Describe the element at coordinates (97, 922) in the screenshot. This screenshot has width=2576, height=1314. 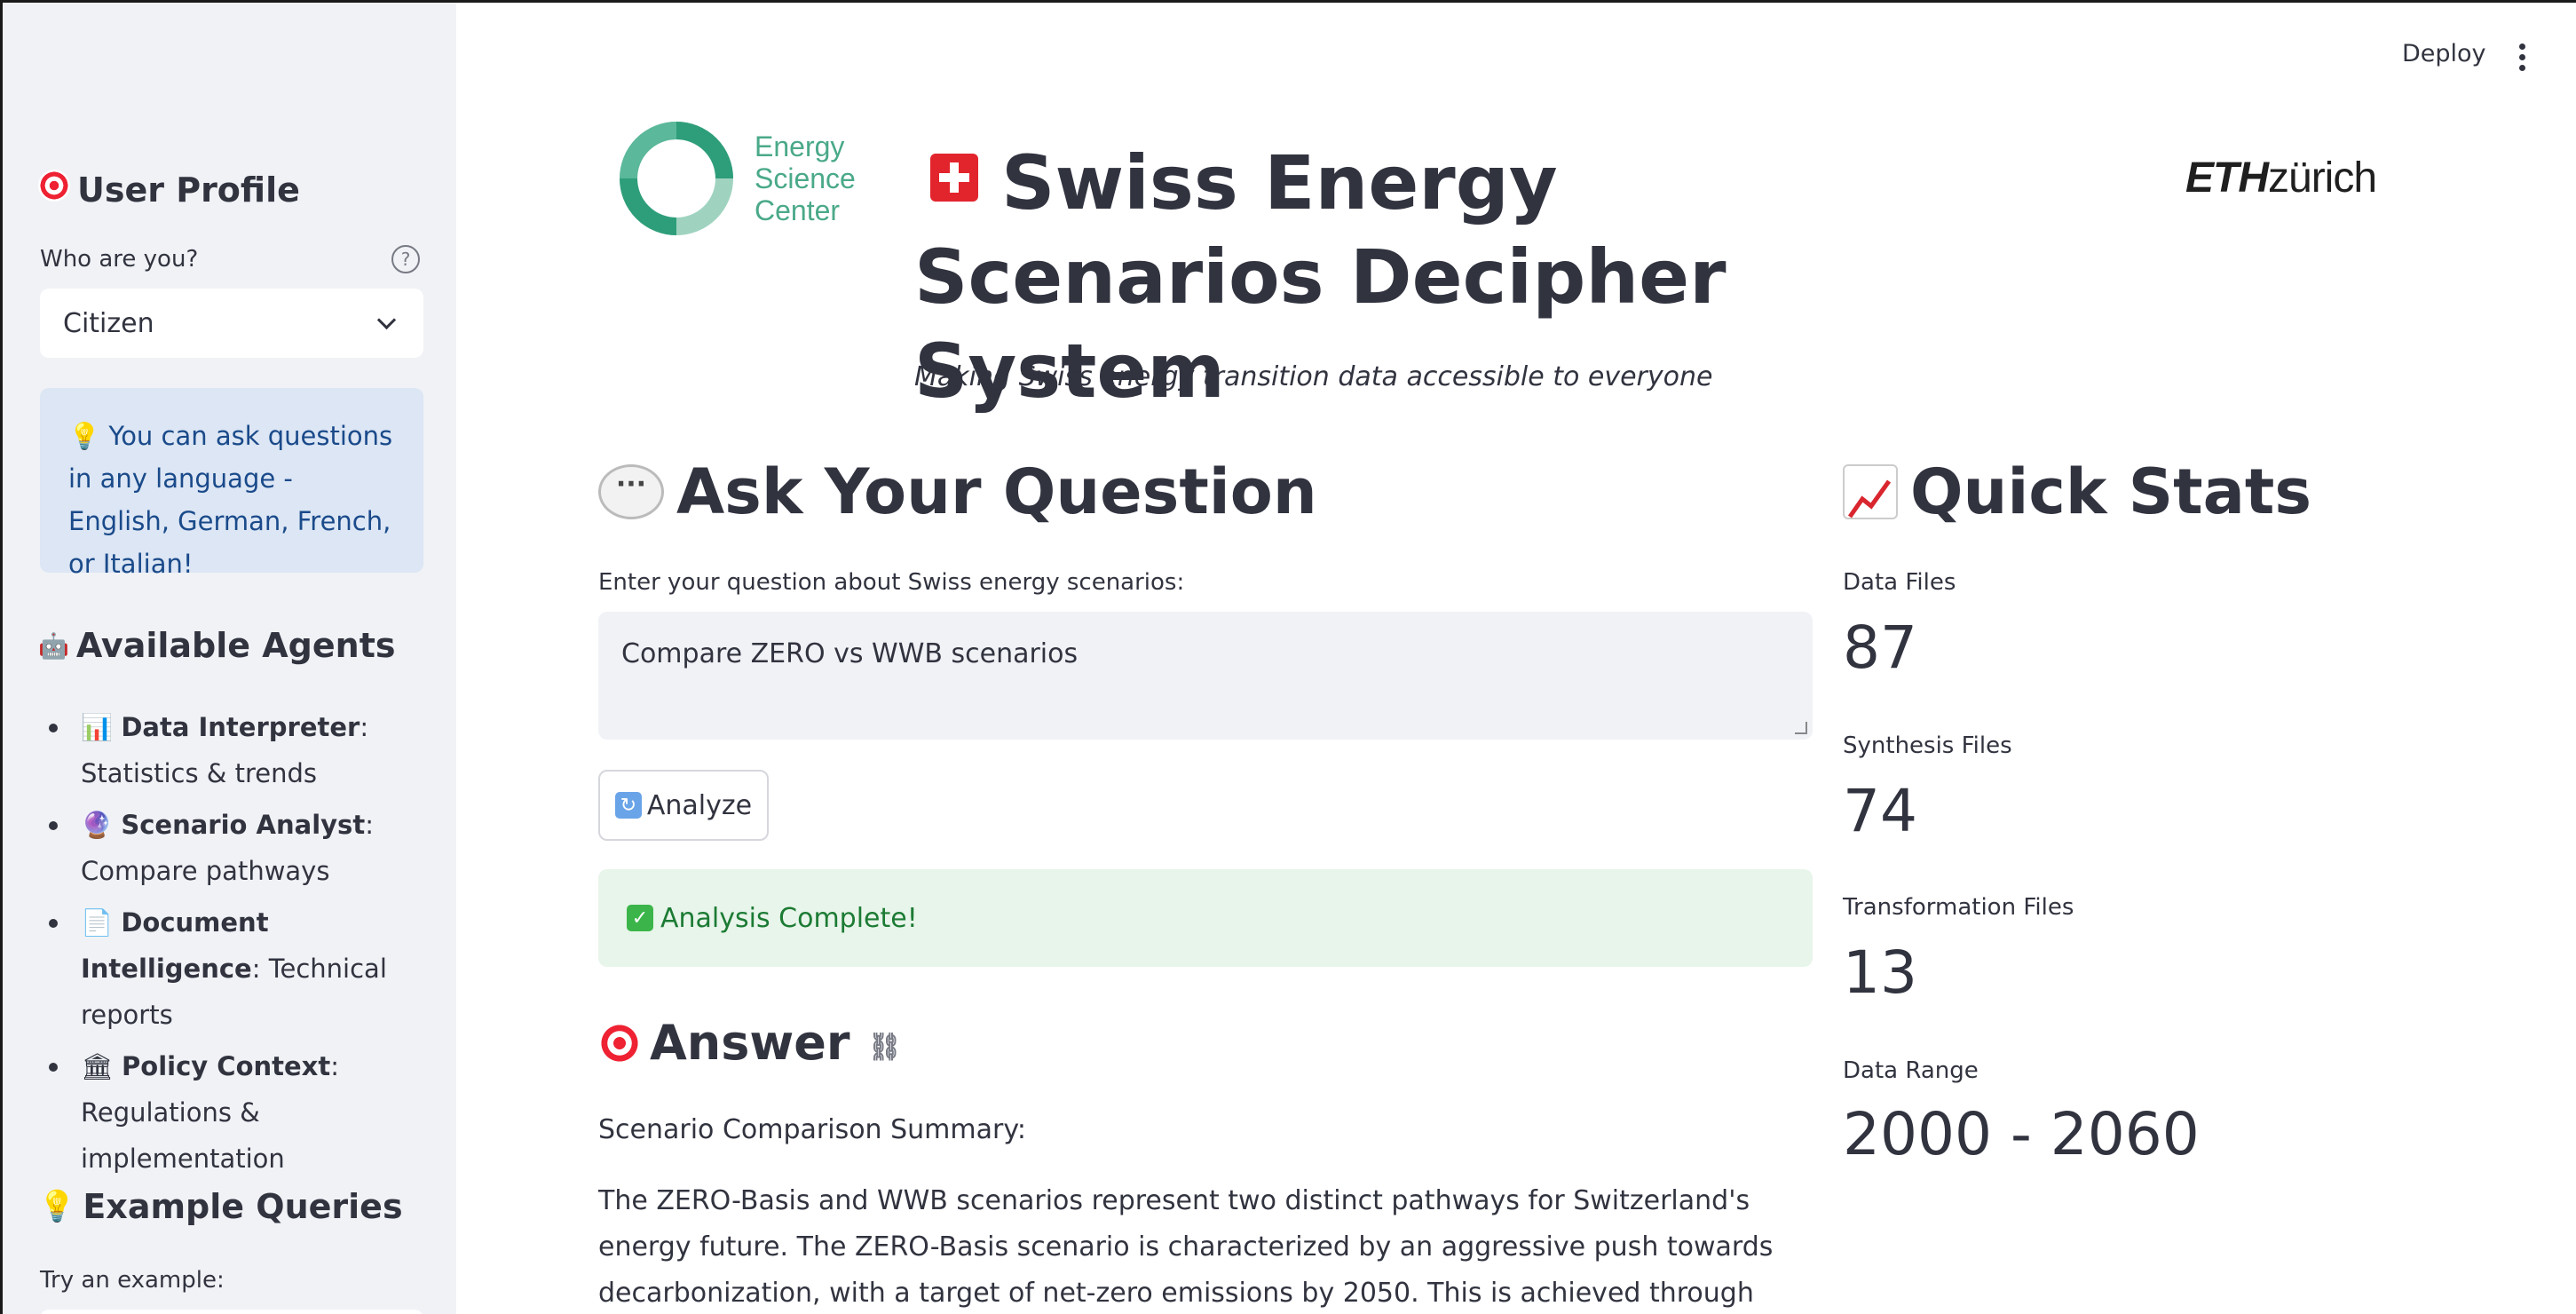
I see `document-icon: 📄` at that location.